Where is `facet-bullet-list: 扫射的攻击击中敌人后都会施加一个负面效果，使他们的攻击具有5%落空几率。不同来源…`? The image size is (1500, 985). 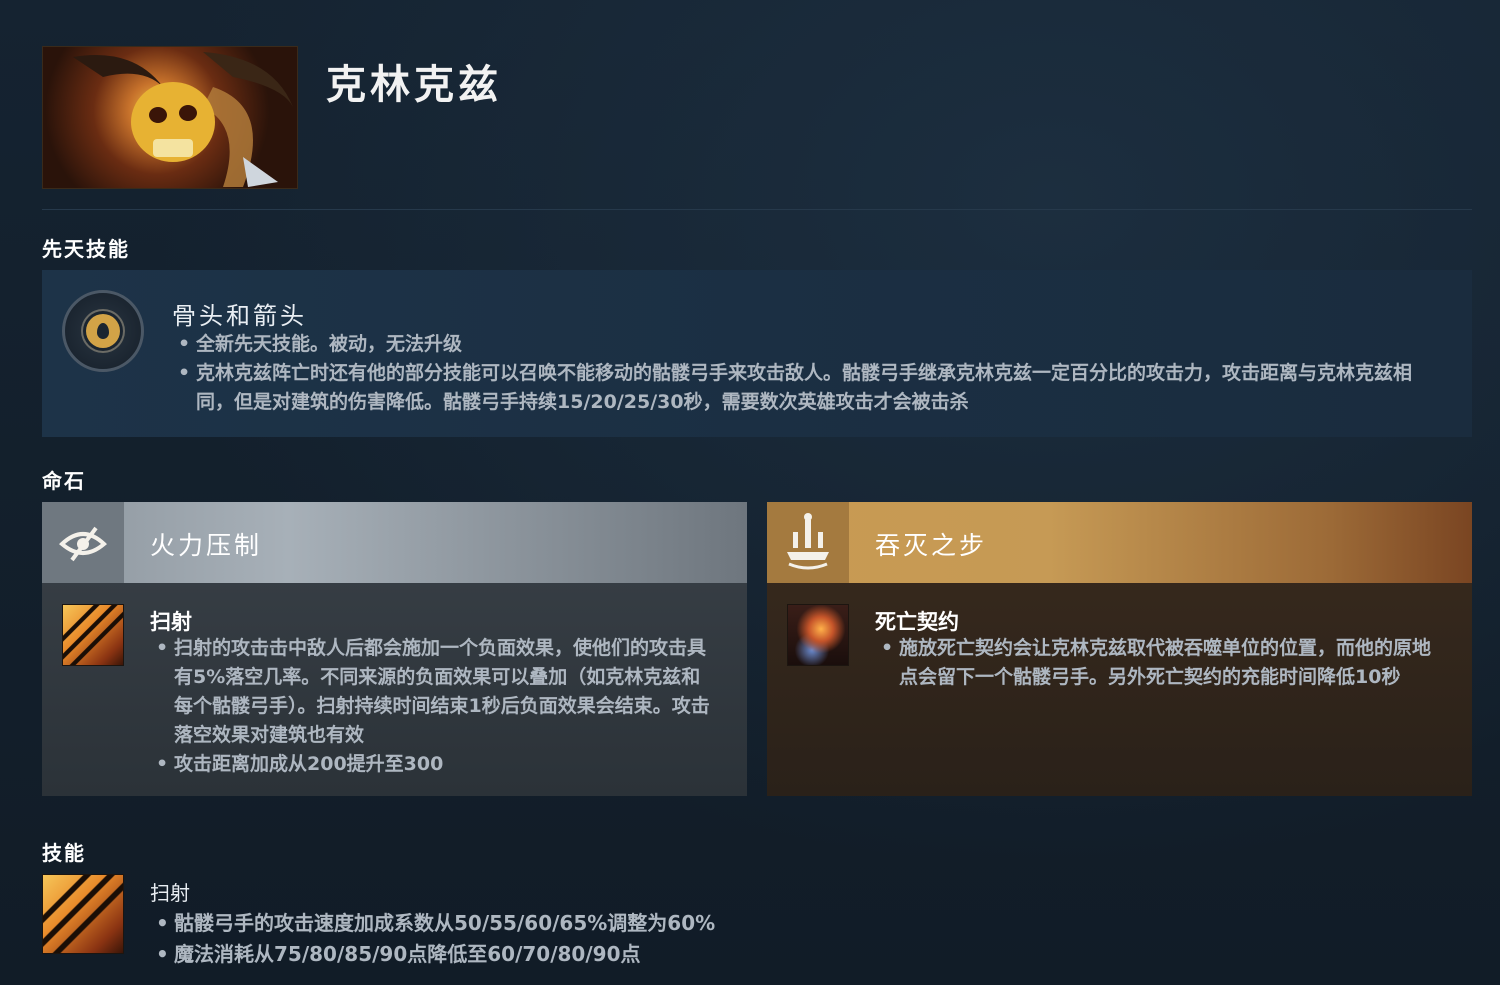
facet-bullet-list: 扫射的攻击击中敌人后都会施加一个负面效果，使他们的攻击具有5%落空几率。不同来源… is located at coordinates (432, 706).